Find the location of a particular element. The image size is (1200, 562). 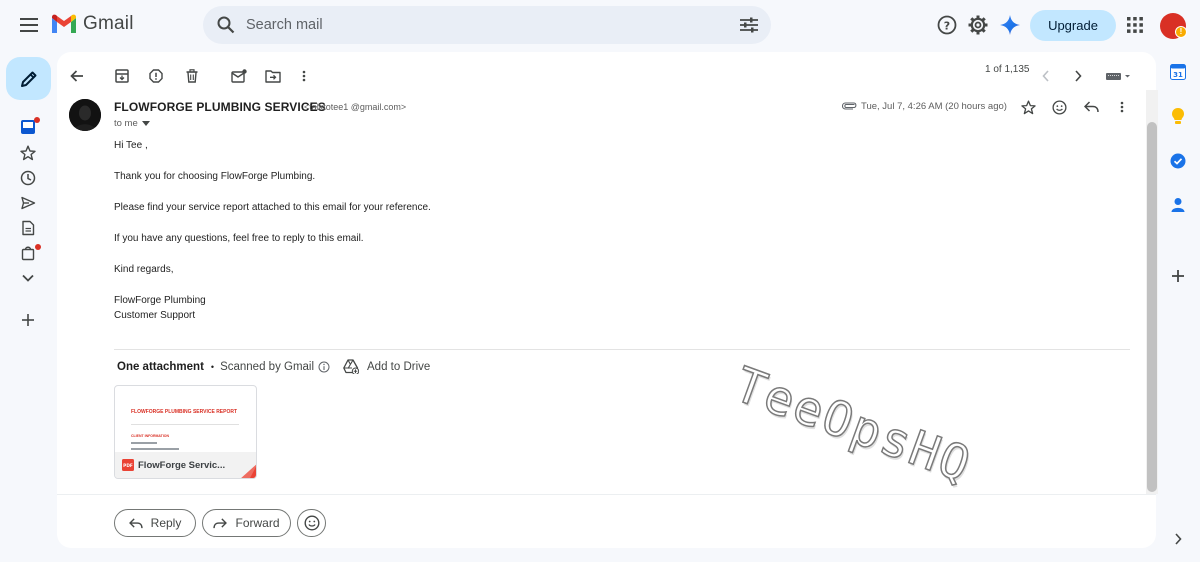

pdf-file-icon: PDF is located at coordinates (128, 465).